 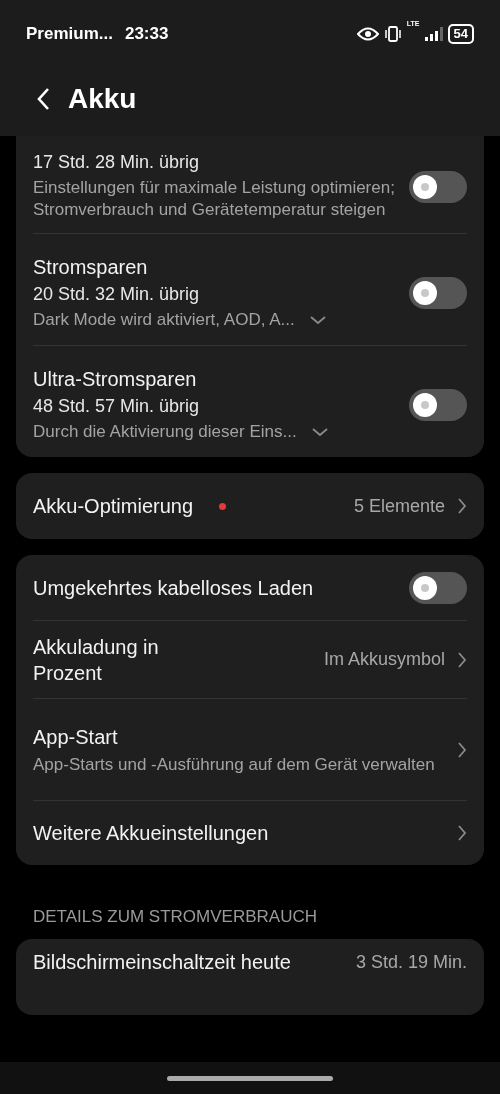 What do you see at coordinates (384, 659) in the screenshot?
I see `setting-value: Im Akkusymbol` at bounding box center [384, 659].